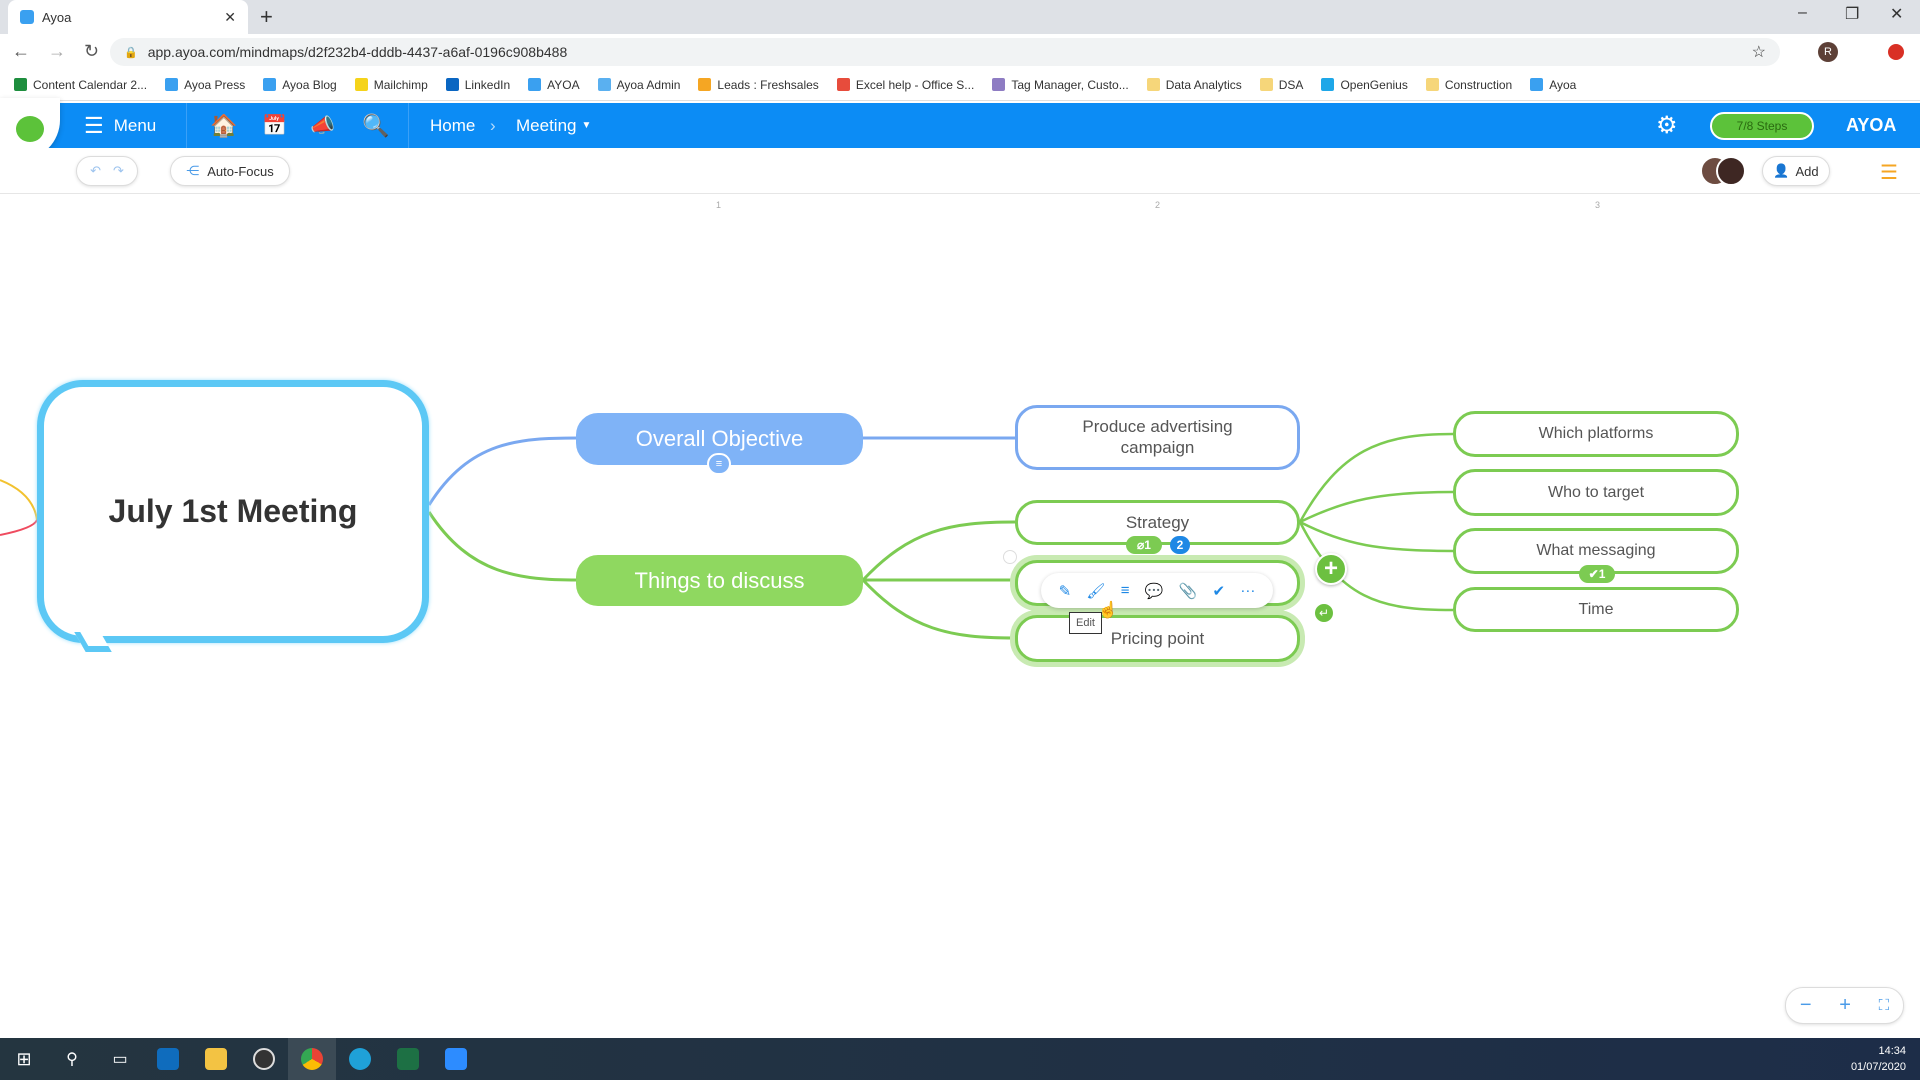 This screenshot has height=1080, width=1920. I want to click on start-button: ⊞, so click(24, 1059).